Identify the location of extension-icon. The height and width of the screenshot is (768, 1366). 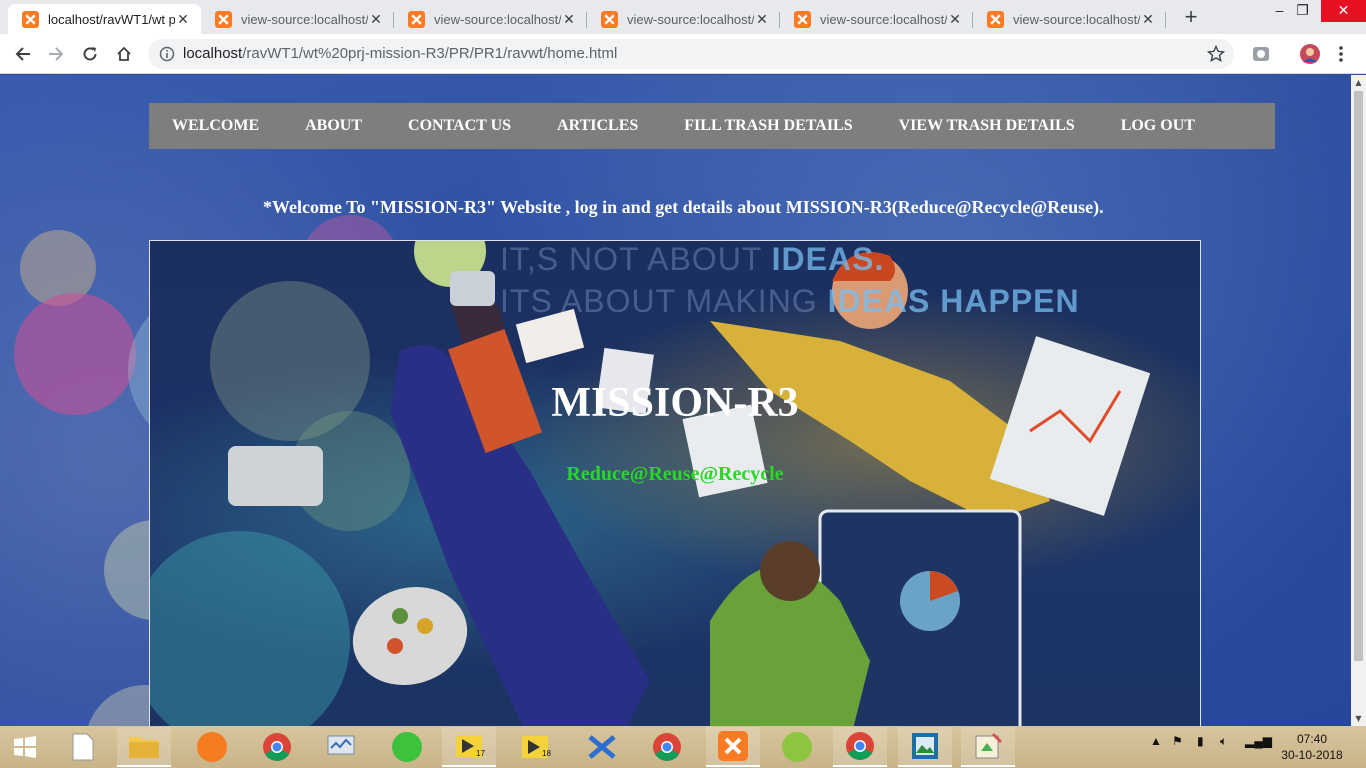
(1261, 54).